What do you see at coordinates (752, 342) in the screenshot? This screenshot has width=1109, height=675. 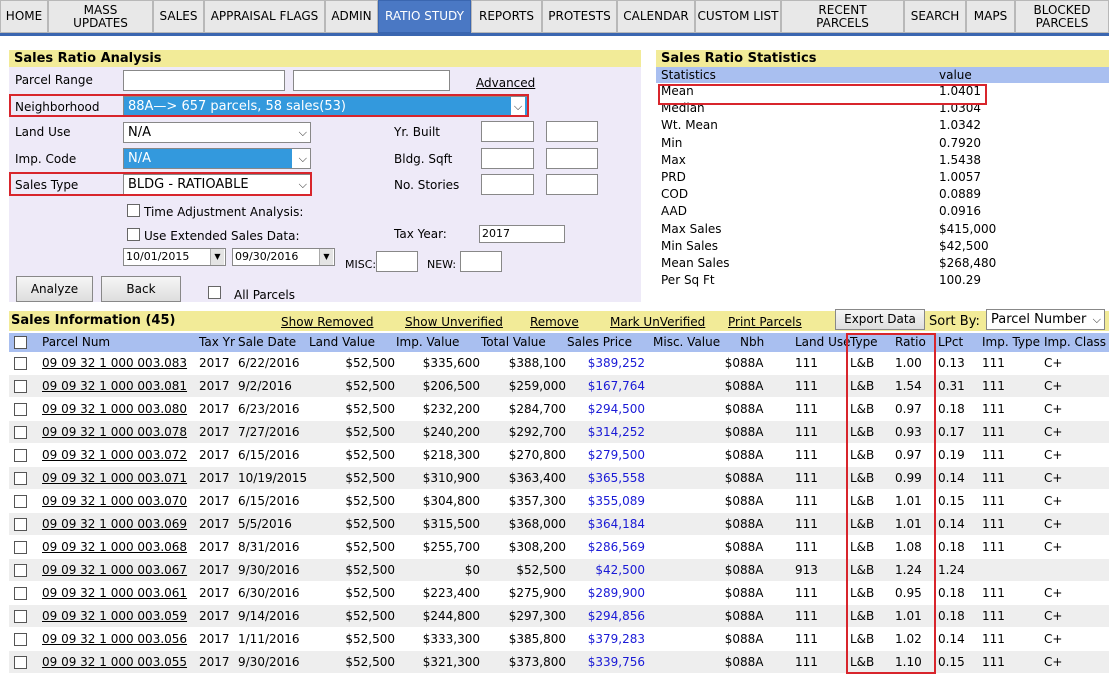 I see `col-header: Nbh` at bounding box center [752, 342].